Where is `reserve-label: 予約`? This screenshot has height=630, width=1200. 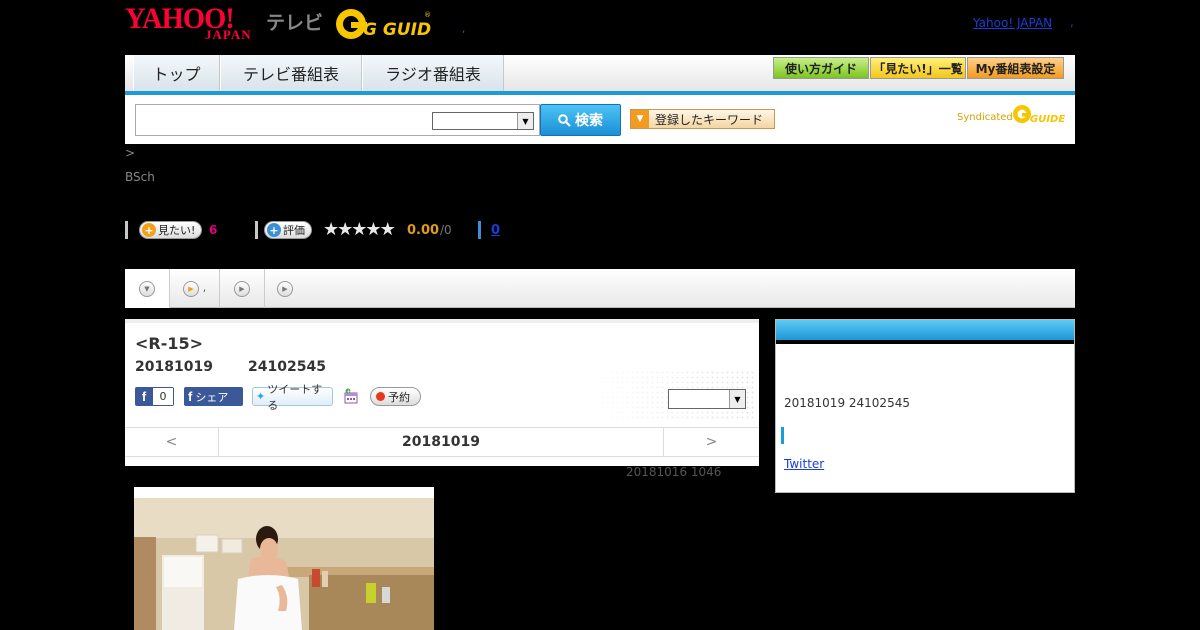
reserve-label: 予約 is located at coordinates (399, 397).